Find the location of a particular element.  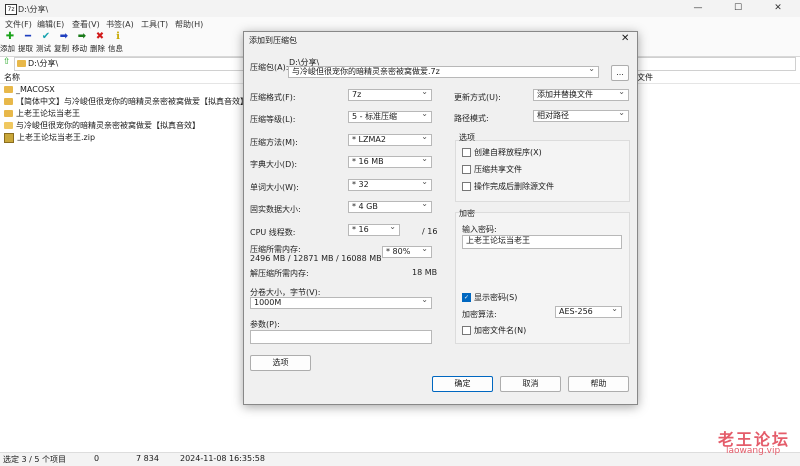

encryption-group-title: 加密 is located at coordinates (467, 213).